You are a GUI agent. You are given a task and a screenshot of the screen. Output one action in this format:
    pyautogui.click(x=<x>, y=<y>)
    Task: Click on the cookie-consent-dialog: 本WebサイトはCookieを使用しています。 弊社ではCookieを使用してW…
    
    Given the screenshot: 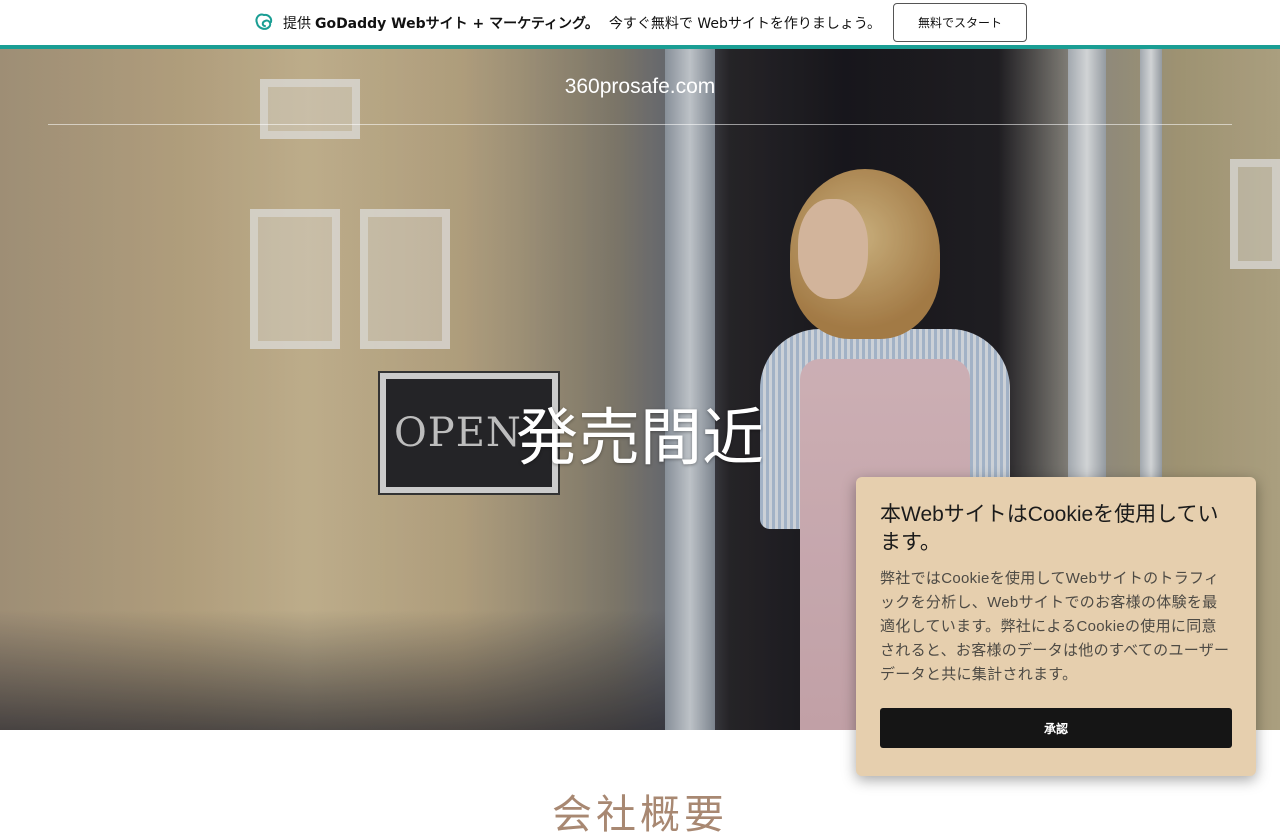 What is the action you would take?
    pyautogui.click(x=1056, y=626)
    